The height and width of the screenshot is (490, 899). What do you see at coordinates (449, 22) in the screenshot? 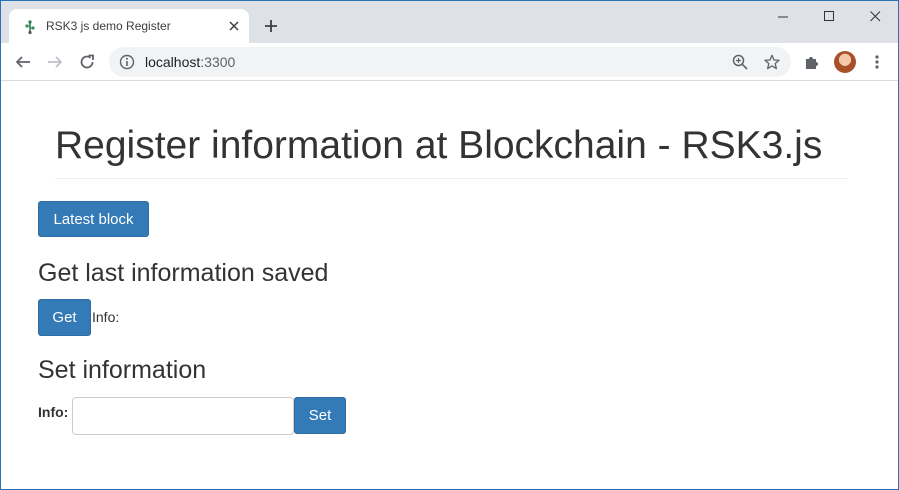
I see `tab-strip: RSK3 js demo Register` at bounding box center [449, 22].